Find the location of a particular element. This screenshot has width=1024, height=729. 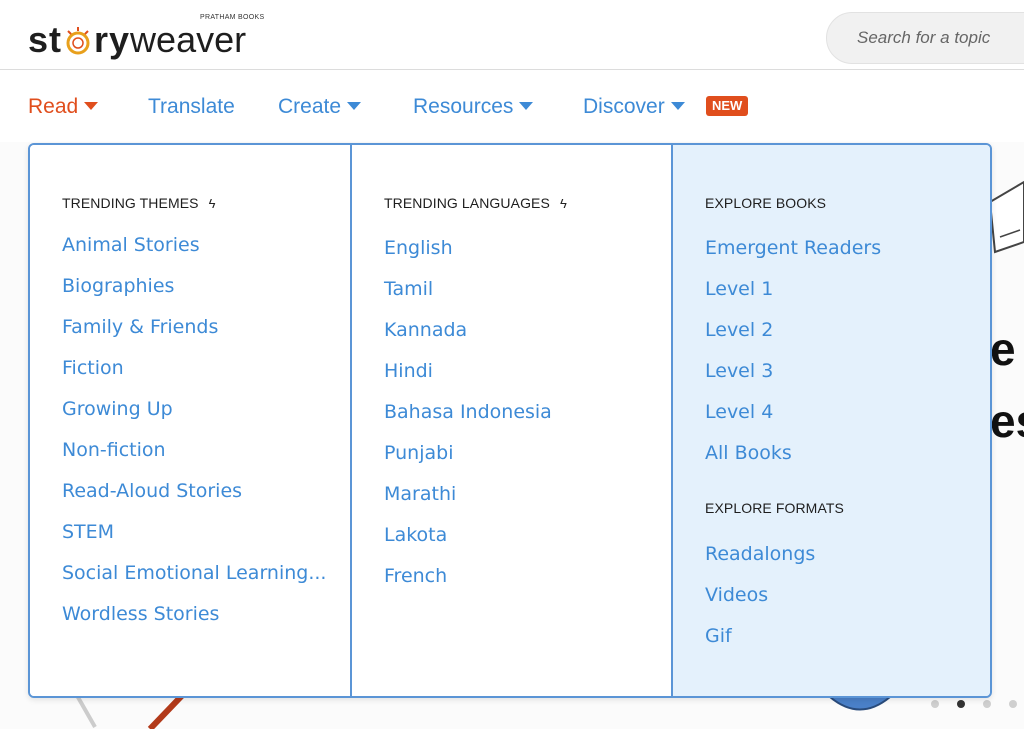

main-nav: Read Translate Create Resources Discover is located at coordinates (512, 106).